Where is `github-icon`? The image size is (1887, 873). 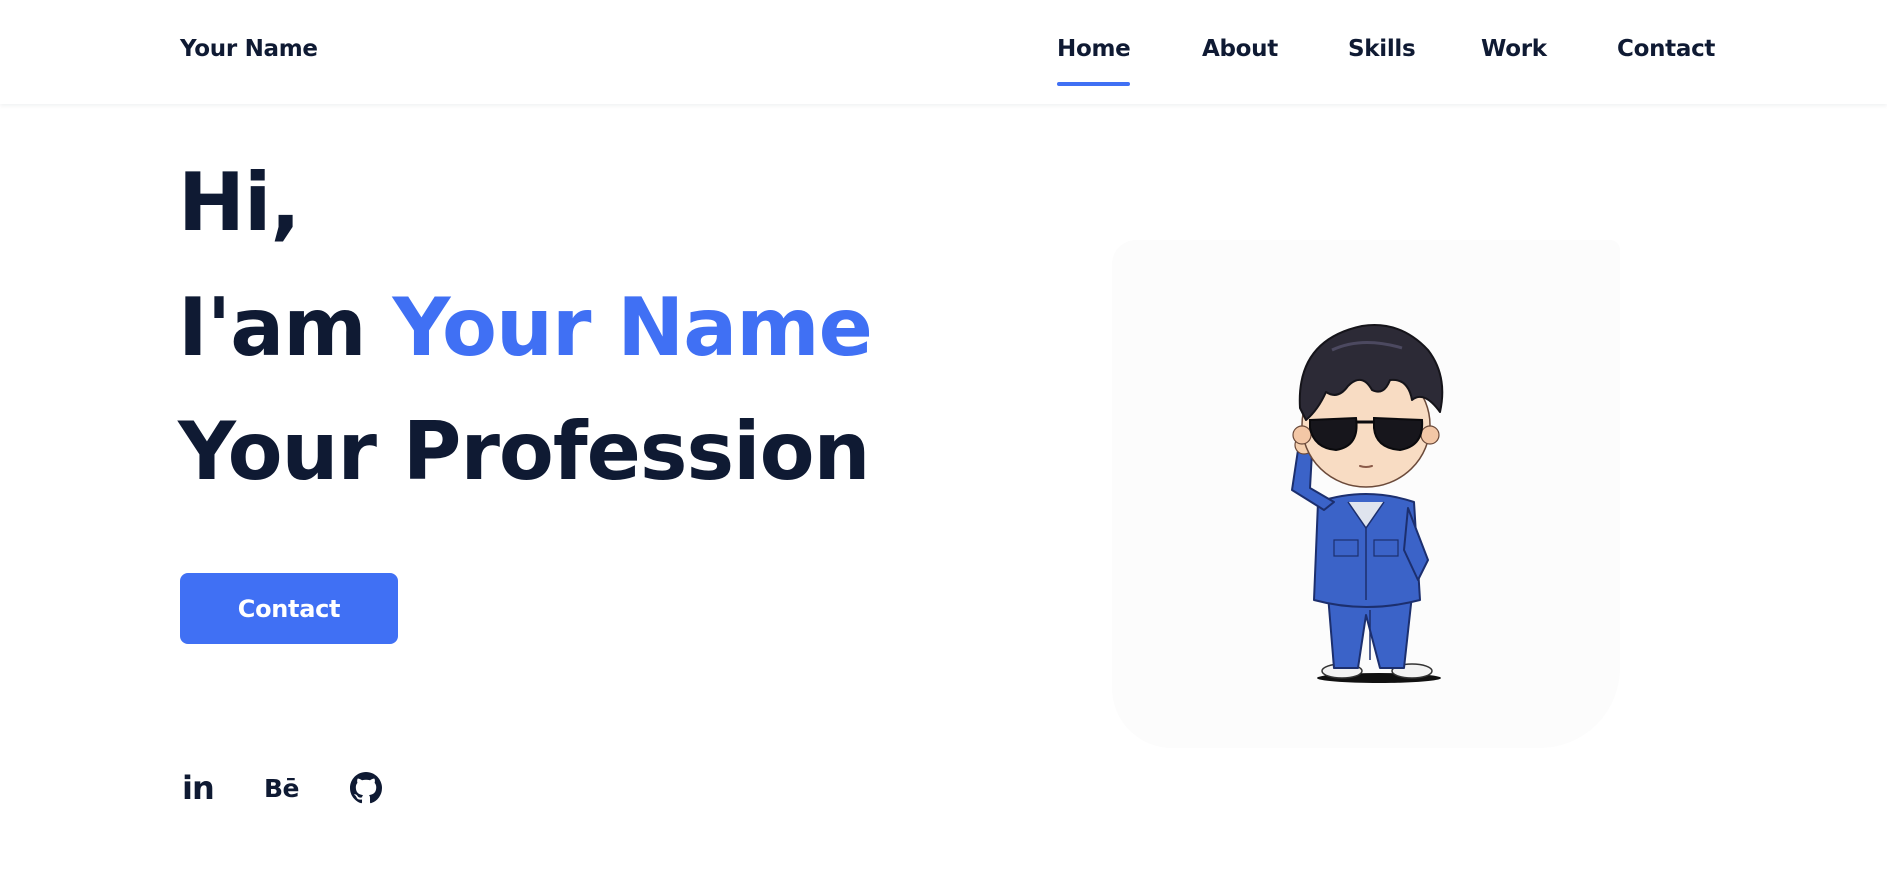 github-icon is located at coordinates (366, 788).